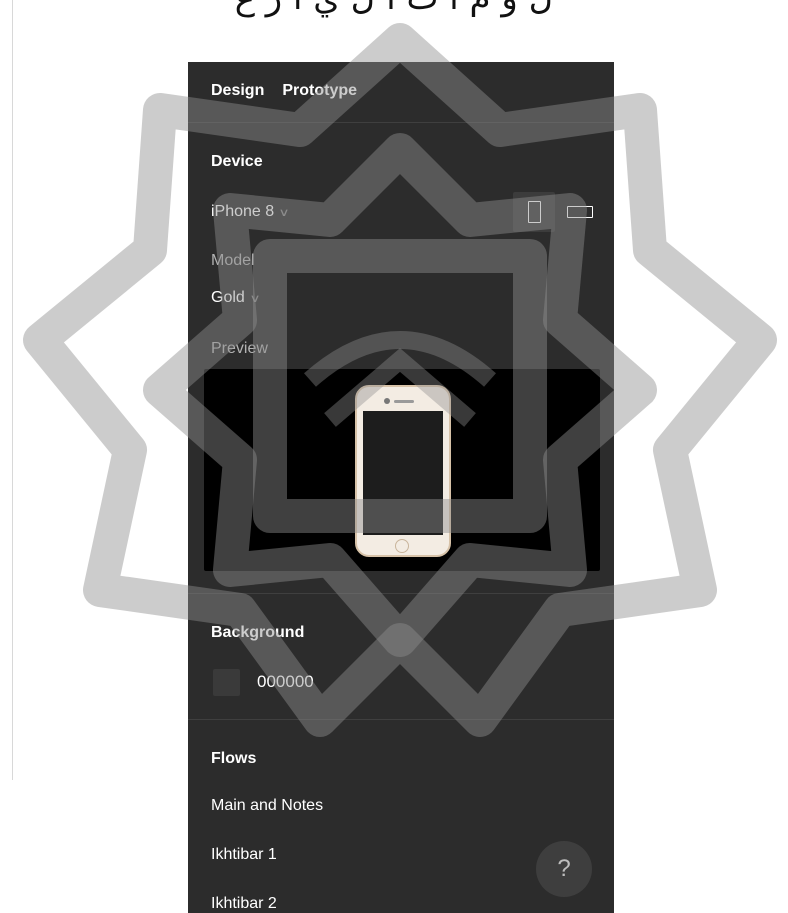 This screenshot has height=913, width=788. What do you see at coordinates (402, 546) in the screenshot?
I see `phone-home-button` at bounding box center [402, 546].